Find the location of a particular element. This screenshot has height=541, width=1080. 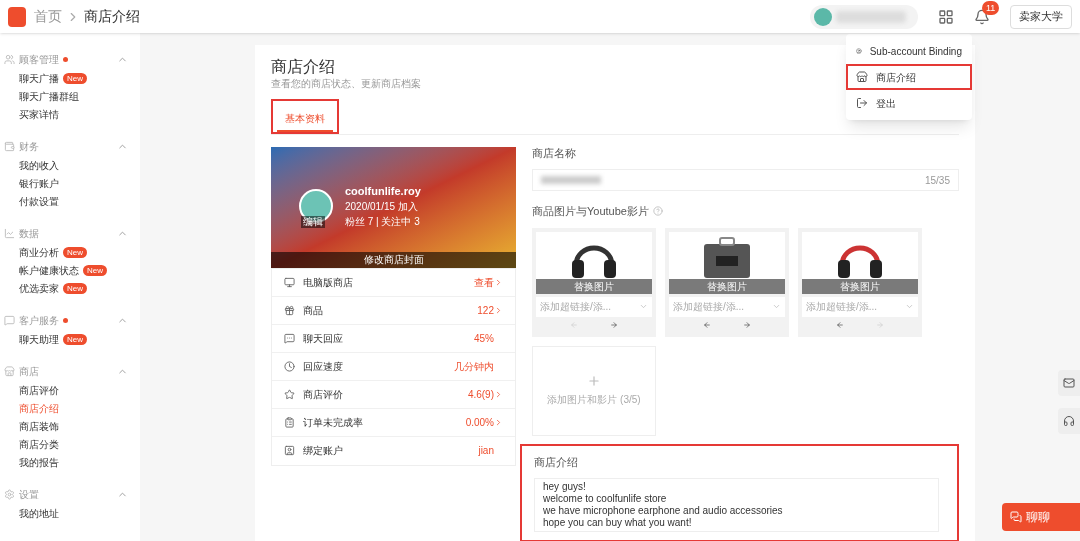

menu-item-label: 商店介绍 is located at coordinates (896, 77).